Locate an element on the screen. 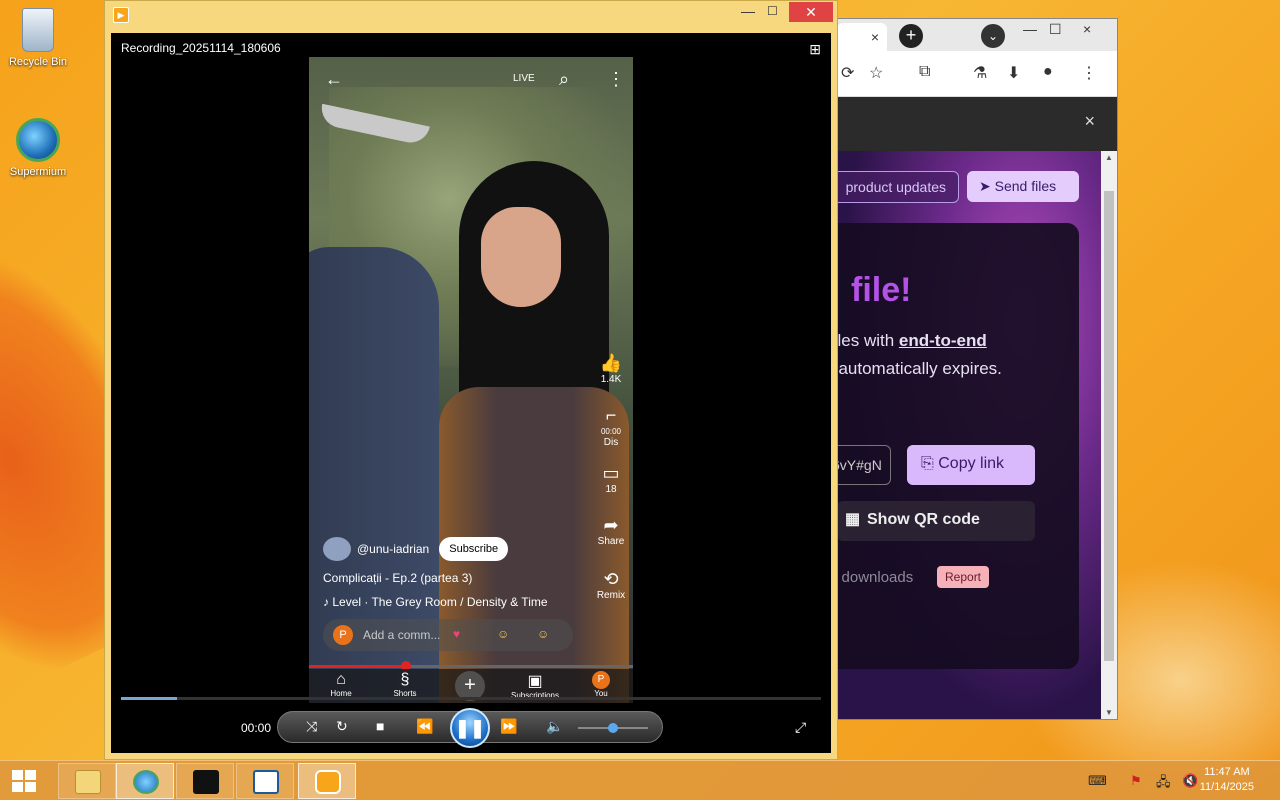 The width and height of the screenshot is (1280, 800). like-count: 1.4K is located at coordinates (611, 379).